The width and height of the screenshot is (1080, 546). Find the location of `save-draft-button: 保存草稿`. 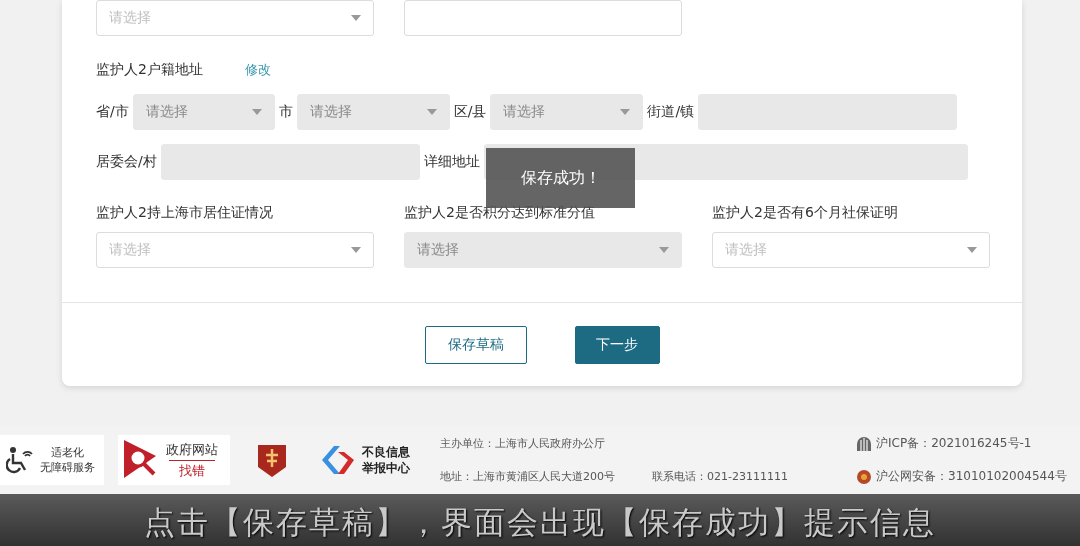

save-draft-button: 保存草稿 is located at coordinates (475, 345).